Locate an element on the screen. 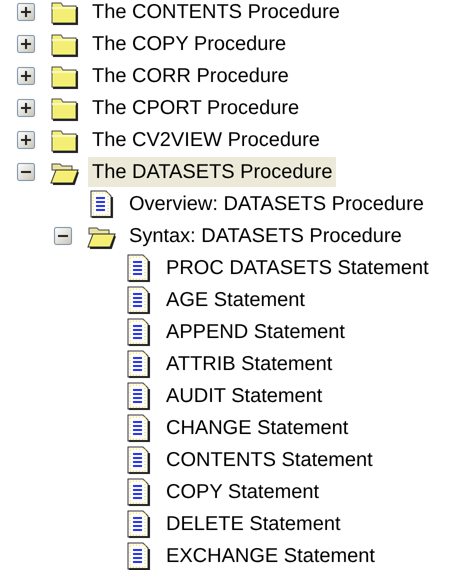 The image size is (450, 570). folder-icon is located at coordinates (64, 13).